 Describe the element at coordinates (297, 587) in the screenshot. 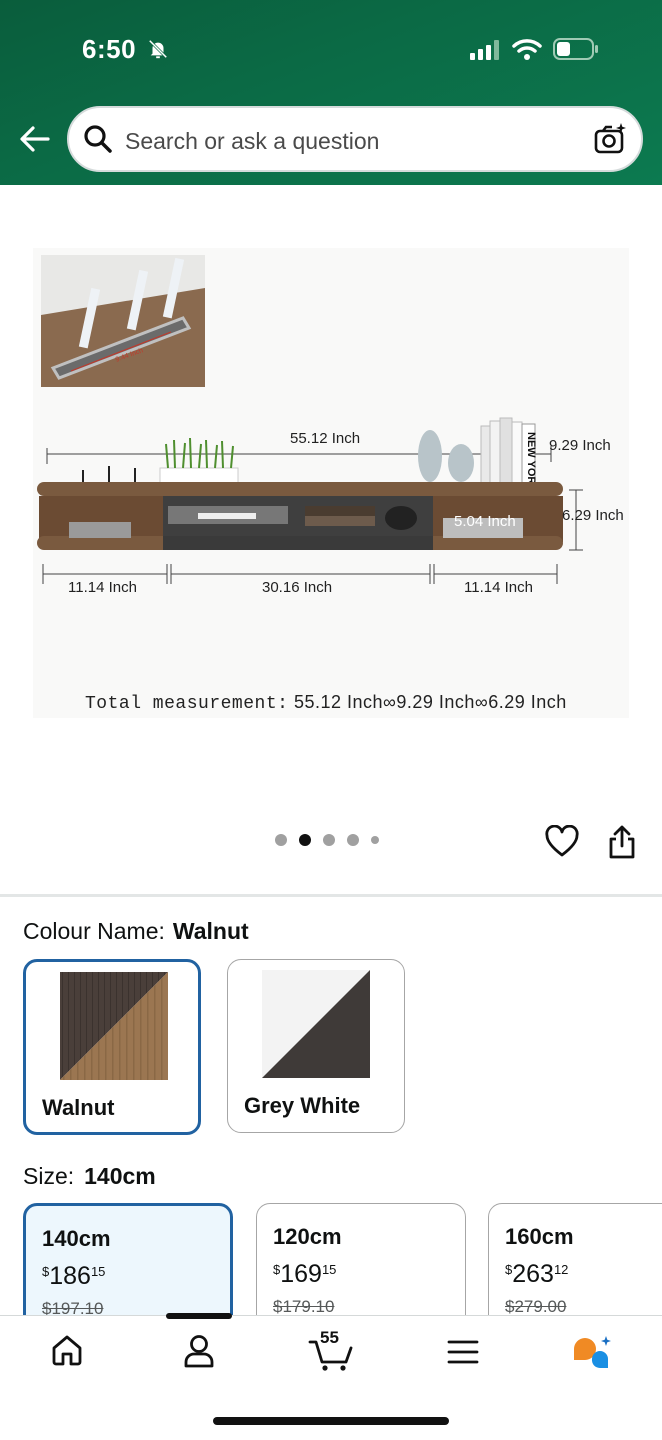

I see `middle-section-dimension: 30.16 Inch` at that location.